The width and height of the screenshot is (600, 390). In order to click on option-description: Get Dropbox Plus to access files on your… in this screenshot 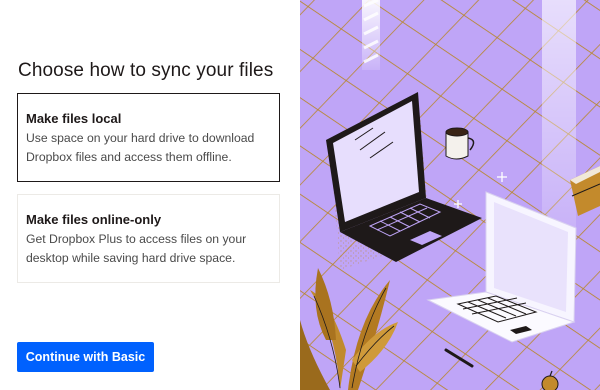, I will do `click(136, 248)`.